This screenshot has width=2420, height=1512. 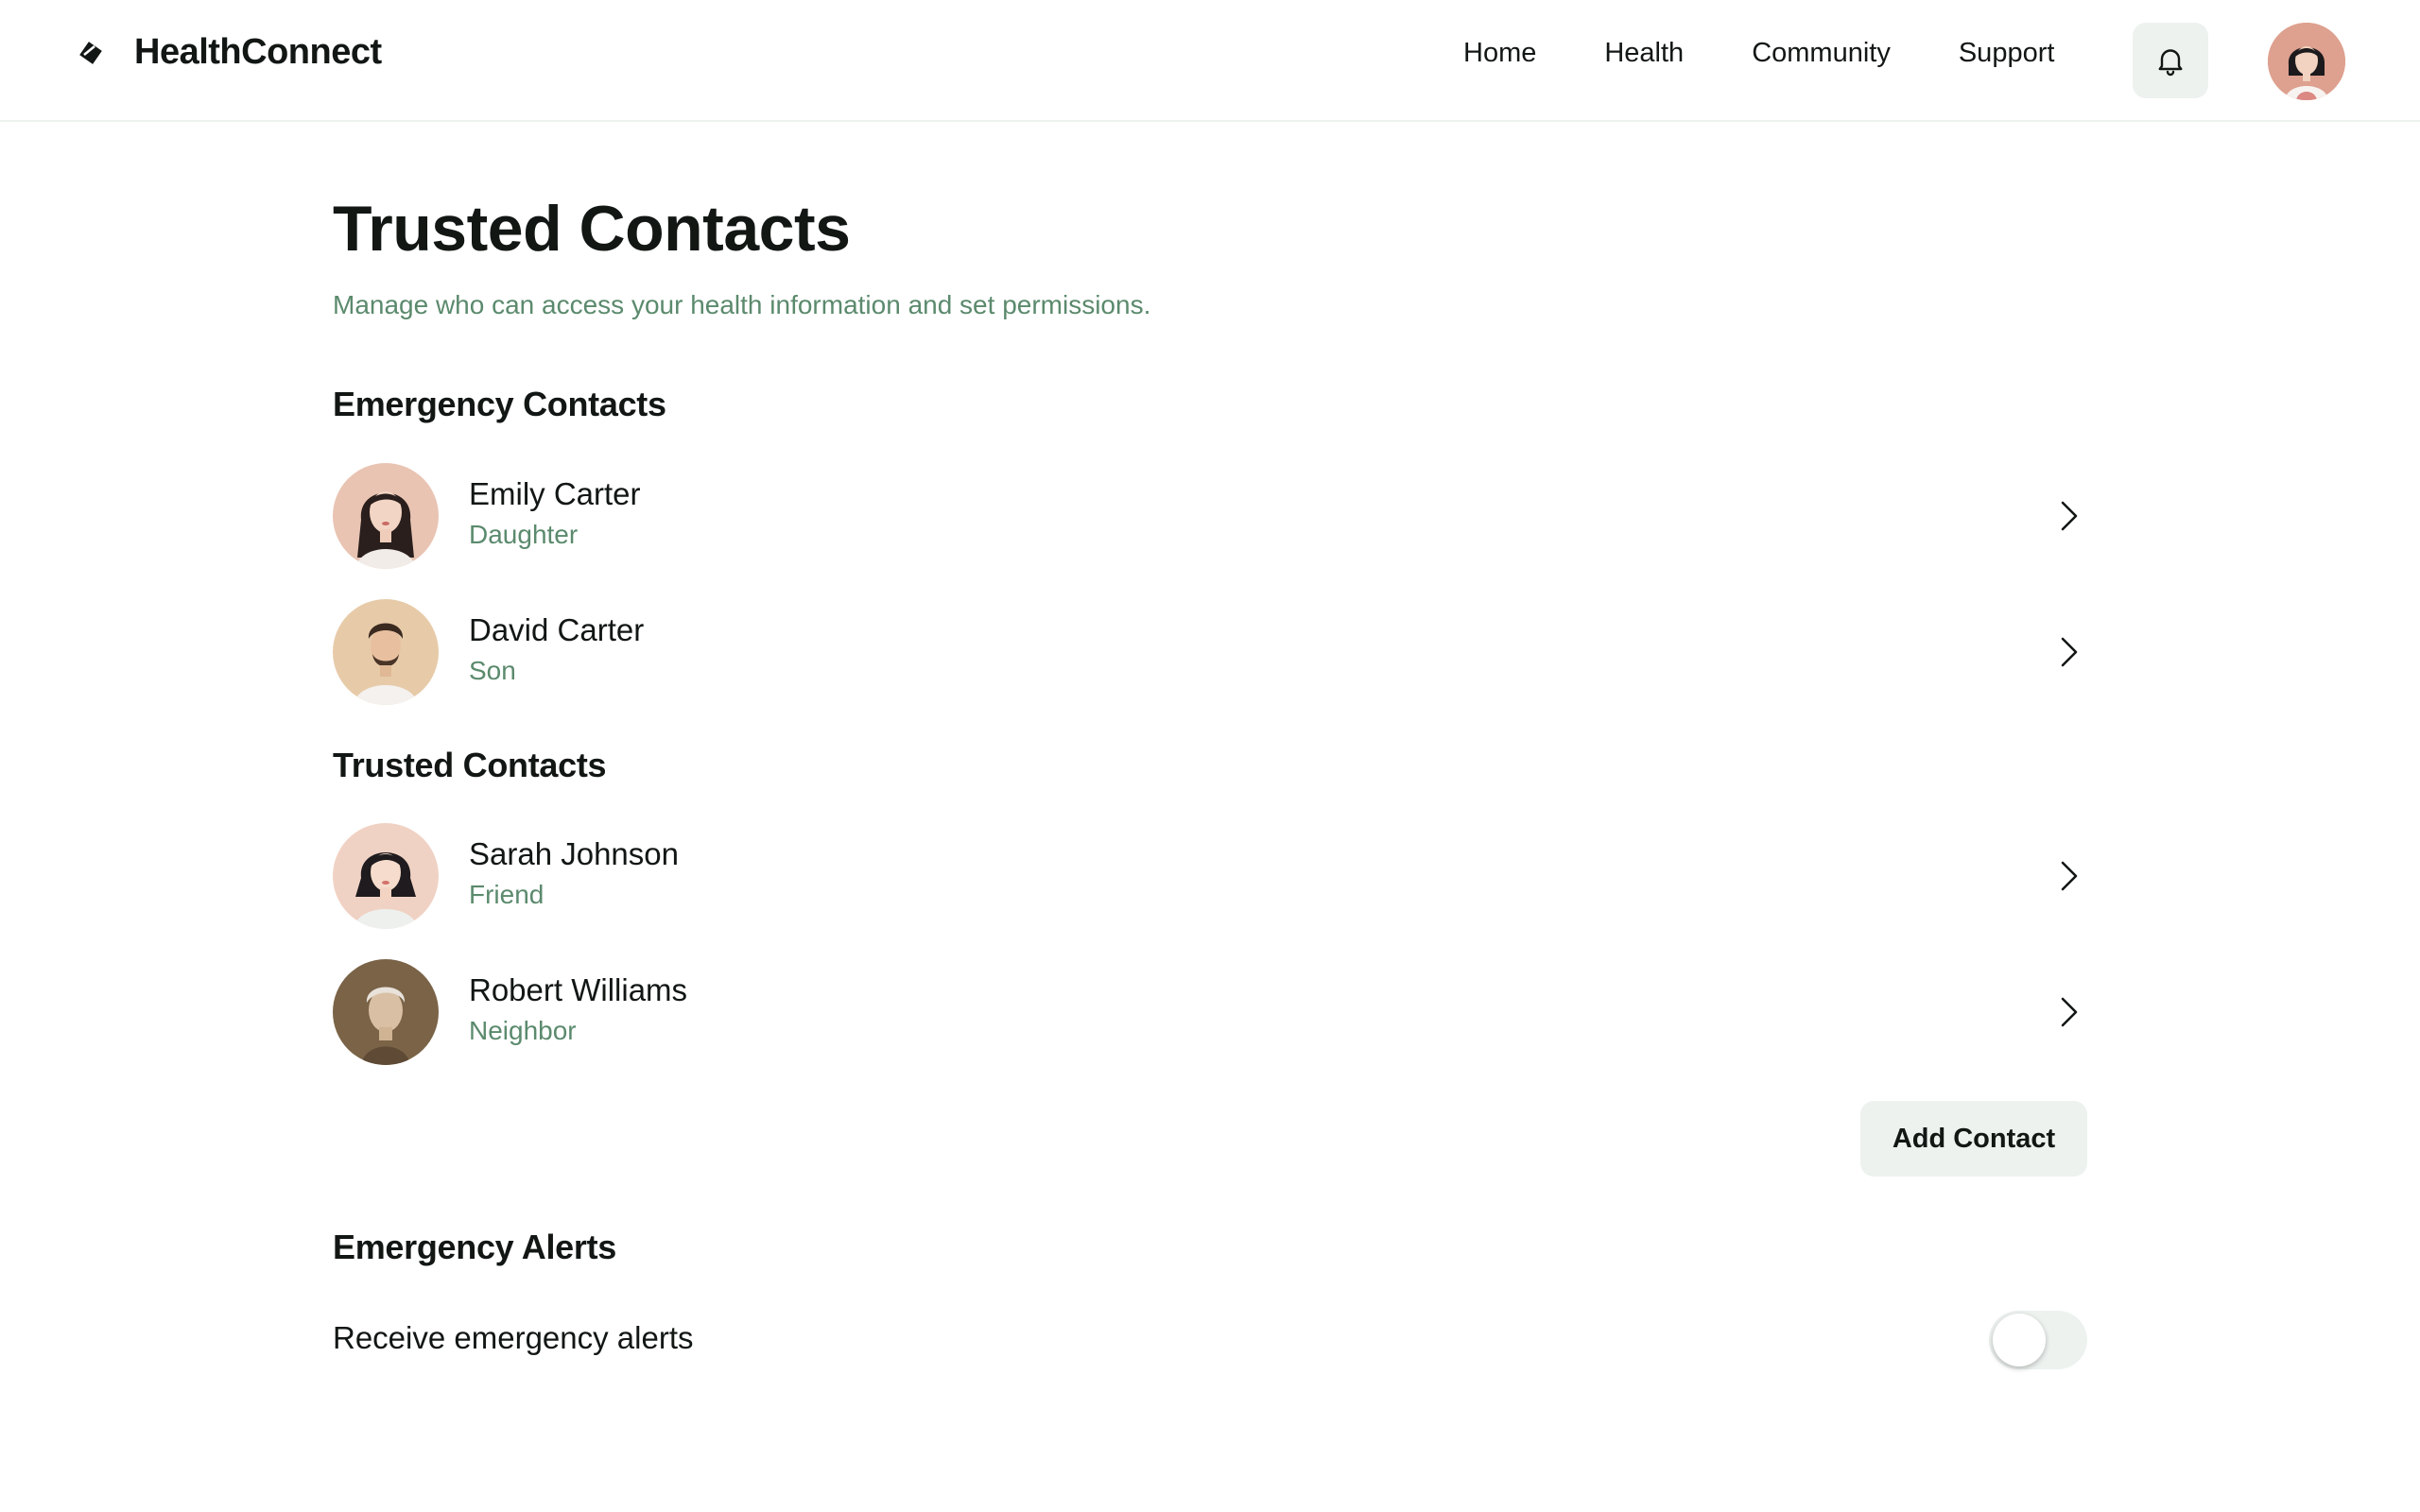 What do you see at coordinates (1210, 652) in the screenshot?
I see `contact-row-david-carter: David Carter Son` at bounding box center [1210, 652].